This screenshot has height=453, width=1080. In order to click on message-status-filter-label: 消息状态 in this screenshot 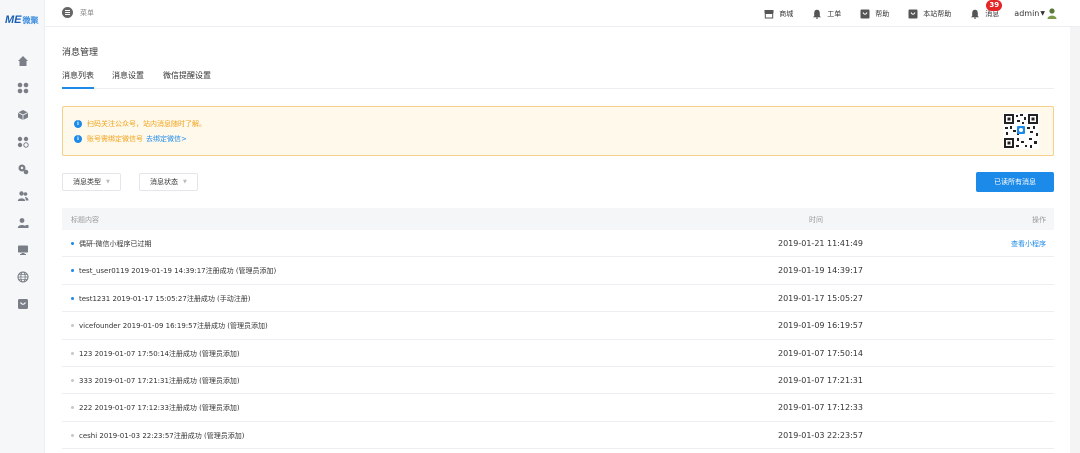, I will do `click(164, 182)`.